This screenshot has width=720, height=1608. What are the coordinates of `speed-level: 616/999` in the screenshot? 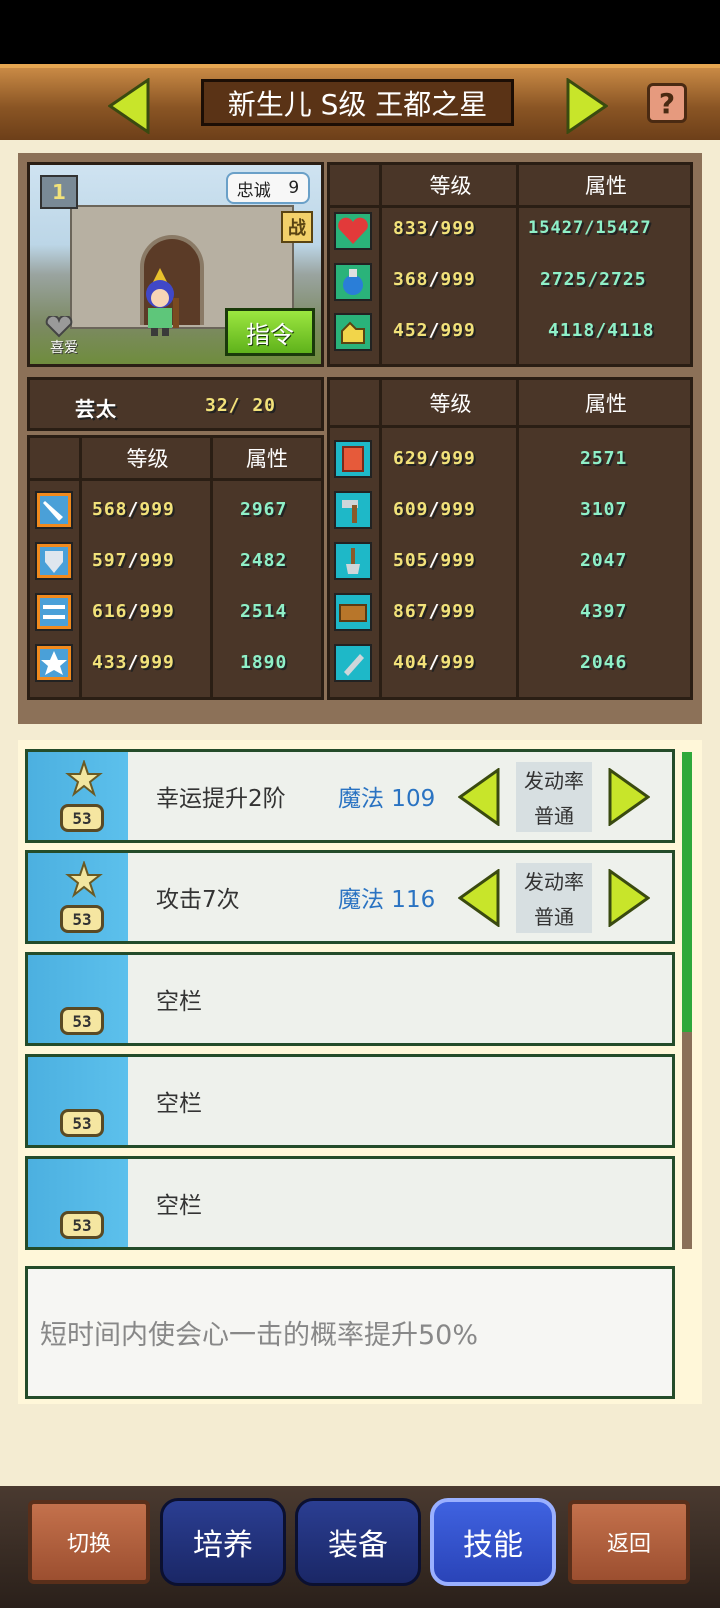 It's located at (133, 611).